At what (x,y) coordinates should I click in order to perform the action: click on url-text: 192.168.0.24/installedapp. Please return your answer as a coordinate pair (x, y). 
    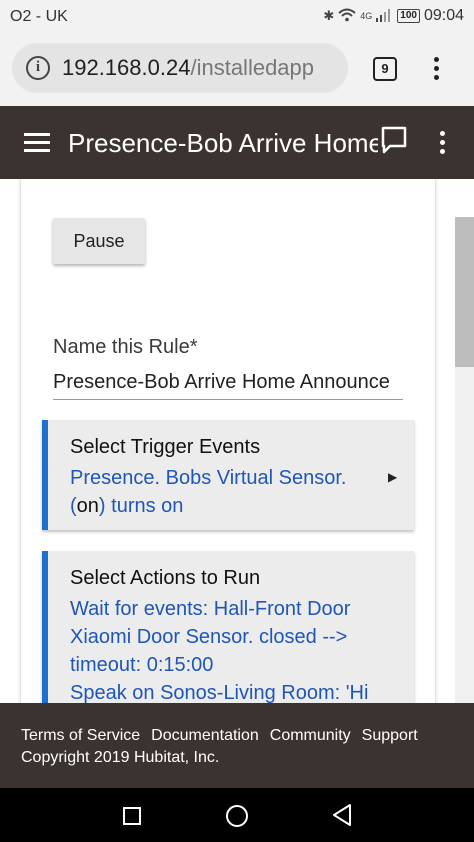
    Looking at the image, I should click on (188, 68).